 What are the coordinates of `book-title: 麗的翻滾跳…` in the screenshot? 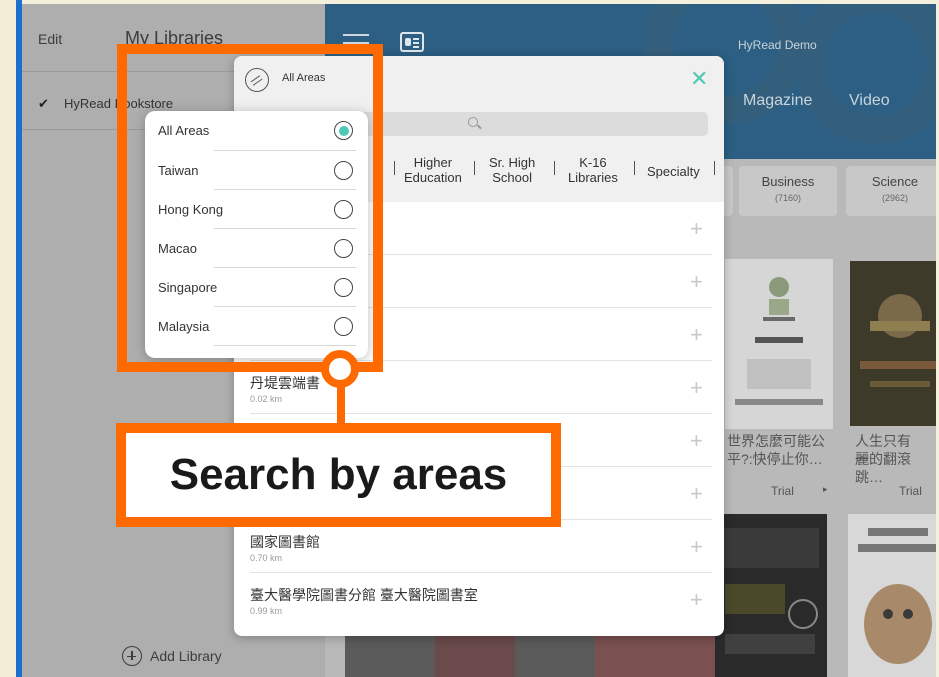 It's located at (895, 468).